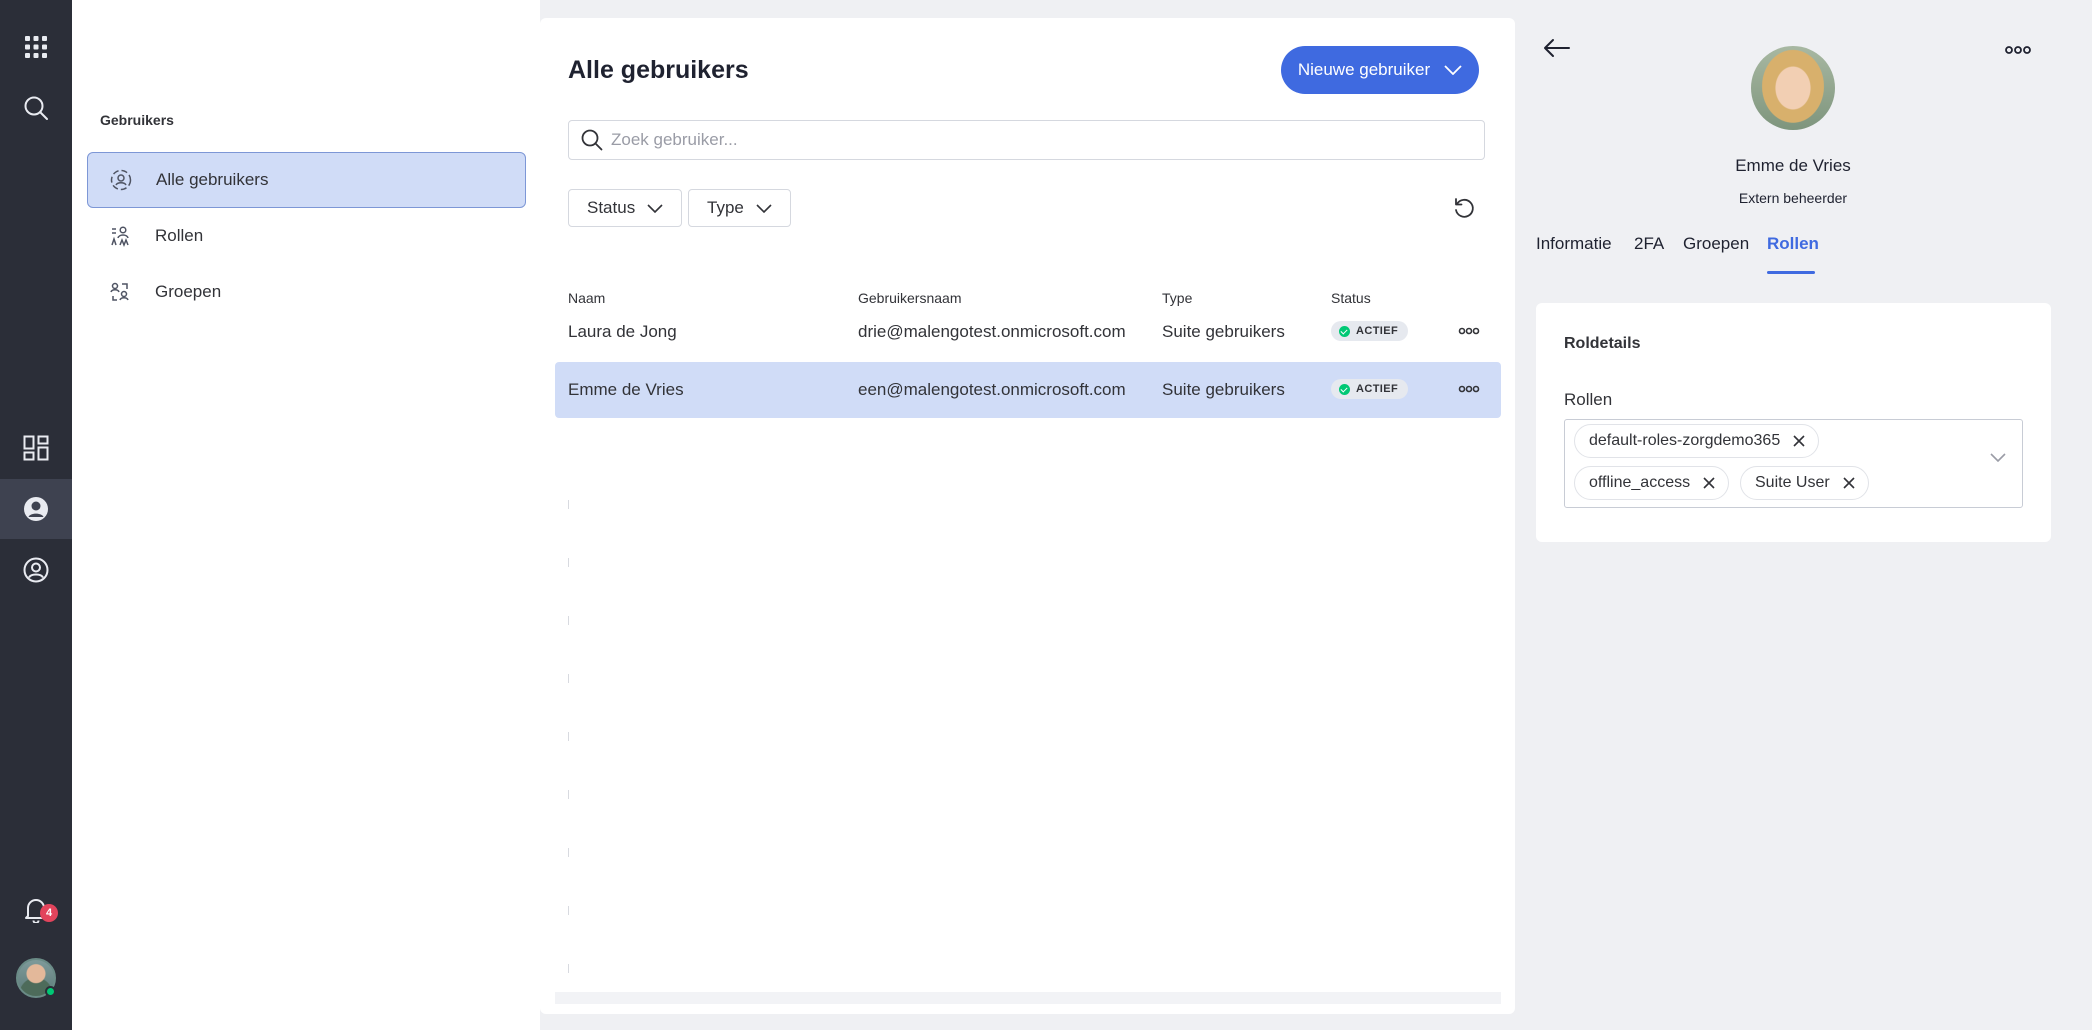 Image resolution: width=2092 pixels, height=1030 pixels. Describe the element at coordinates (1588, 399) in the screenshot. I see `roles-field-label: Rollen` at that location.